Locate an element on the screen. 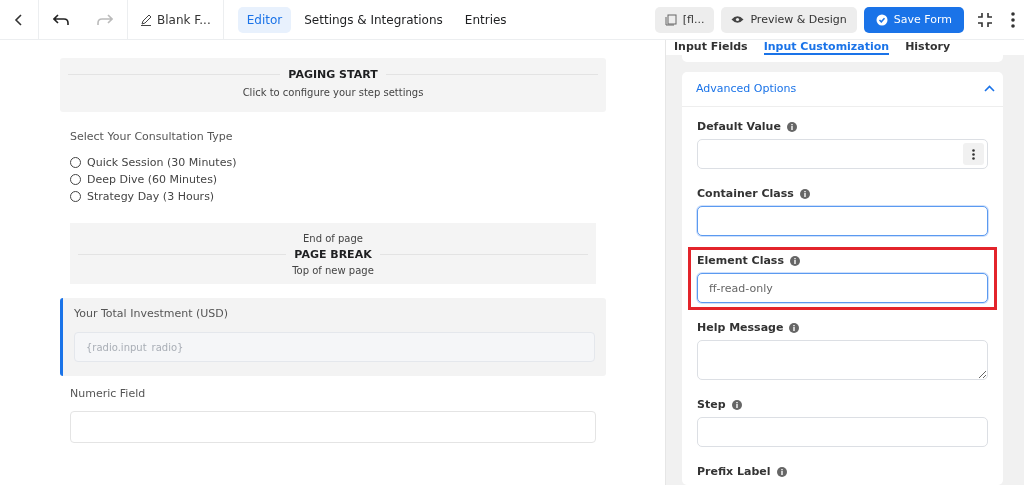  page-break-block: End of page PAGE BREAK Top of new page is located at coordinates (333, 253).